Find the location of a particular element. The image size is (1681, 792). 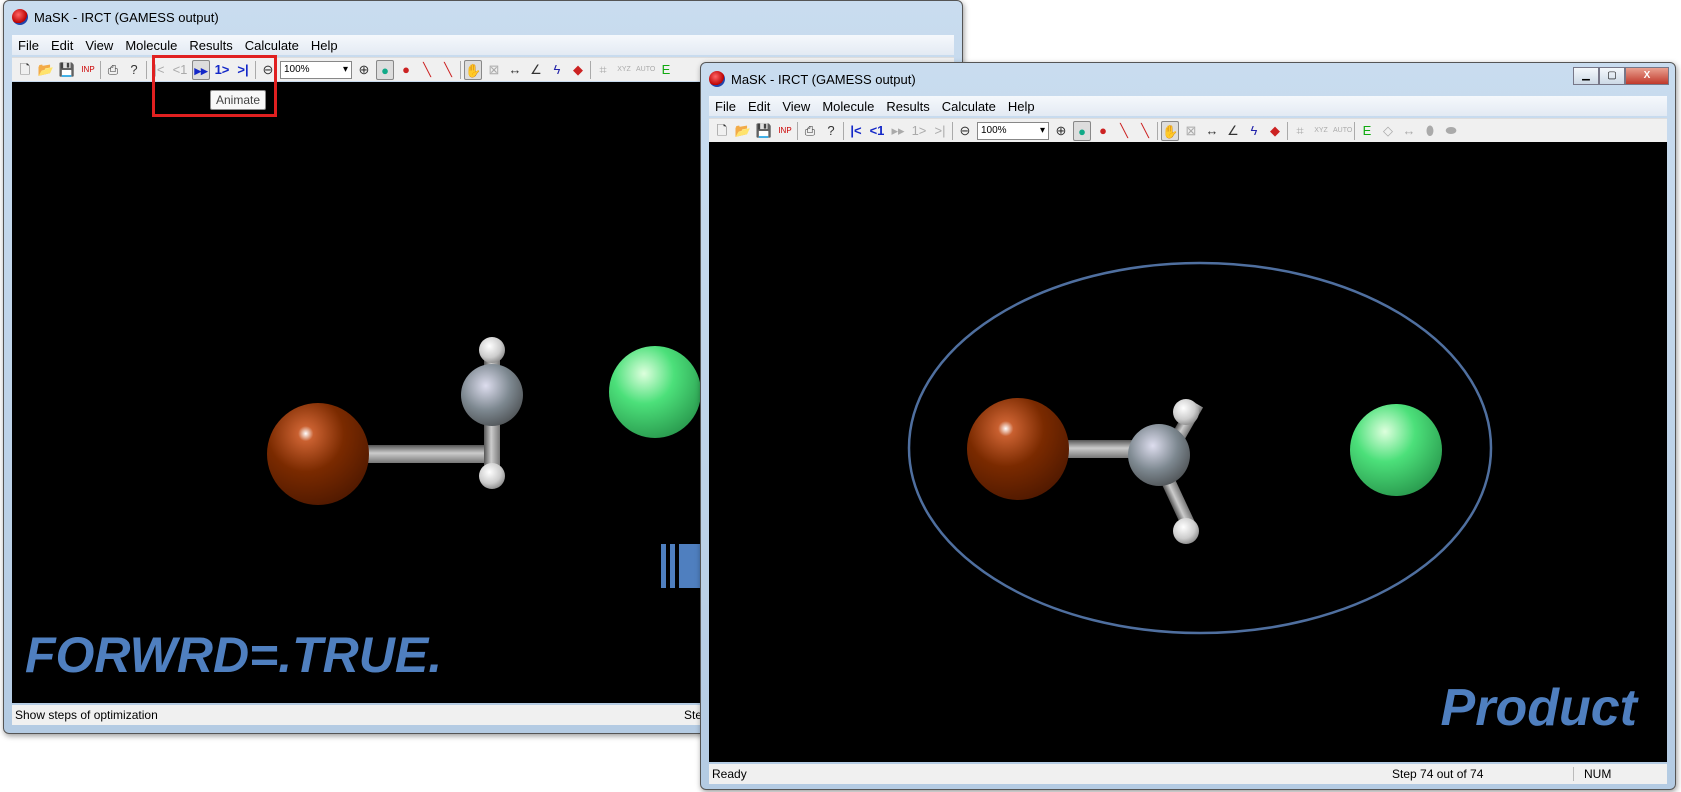

product-label: Product is located at coordinates (1538, 708).